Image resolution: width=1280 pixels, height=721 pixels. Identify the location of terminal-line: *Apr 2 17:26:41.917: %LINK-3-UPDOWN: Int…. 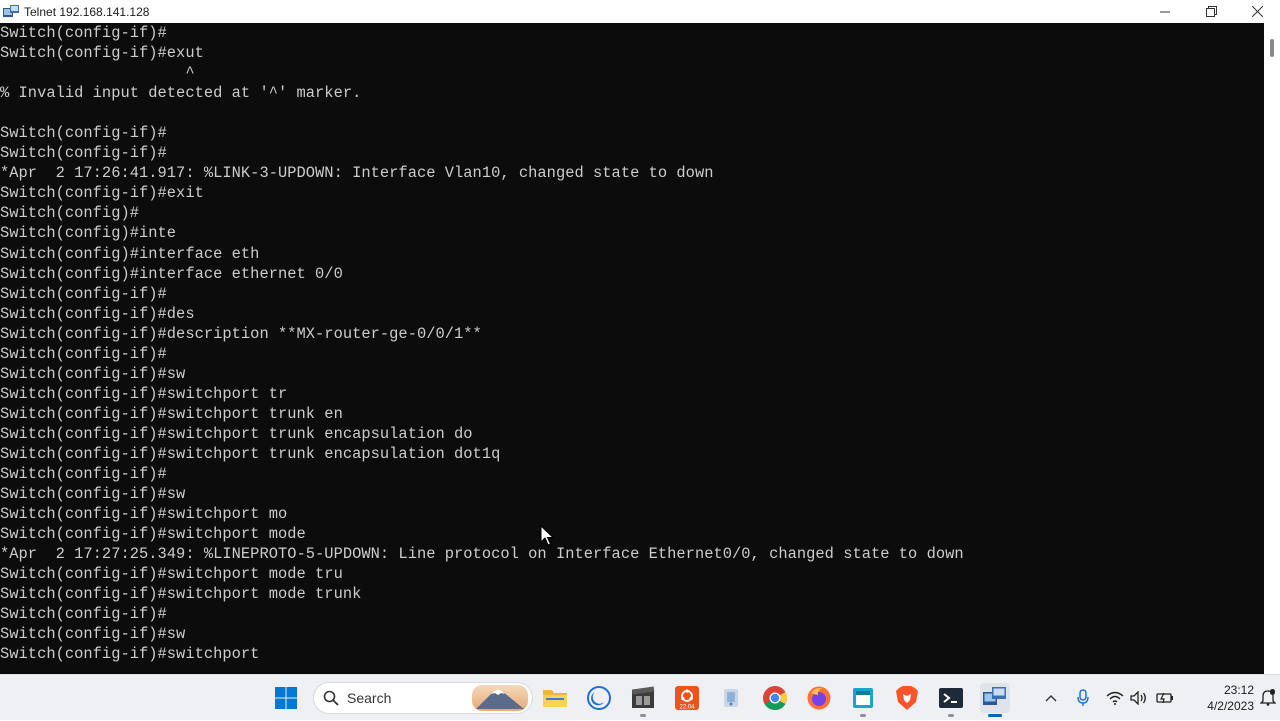
(357, 173).